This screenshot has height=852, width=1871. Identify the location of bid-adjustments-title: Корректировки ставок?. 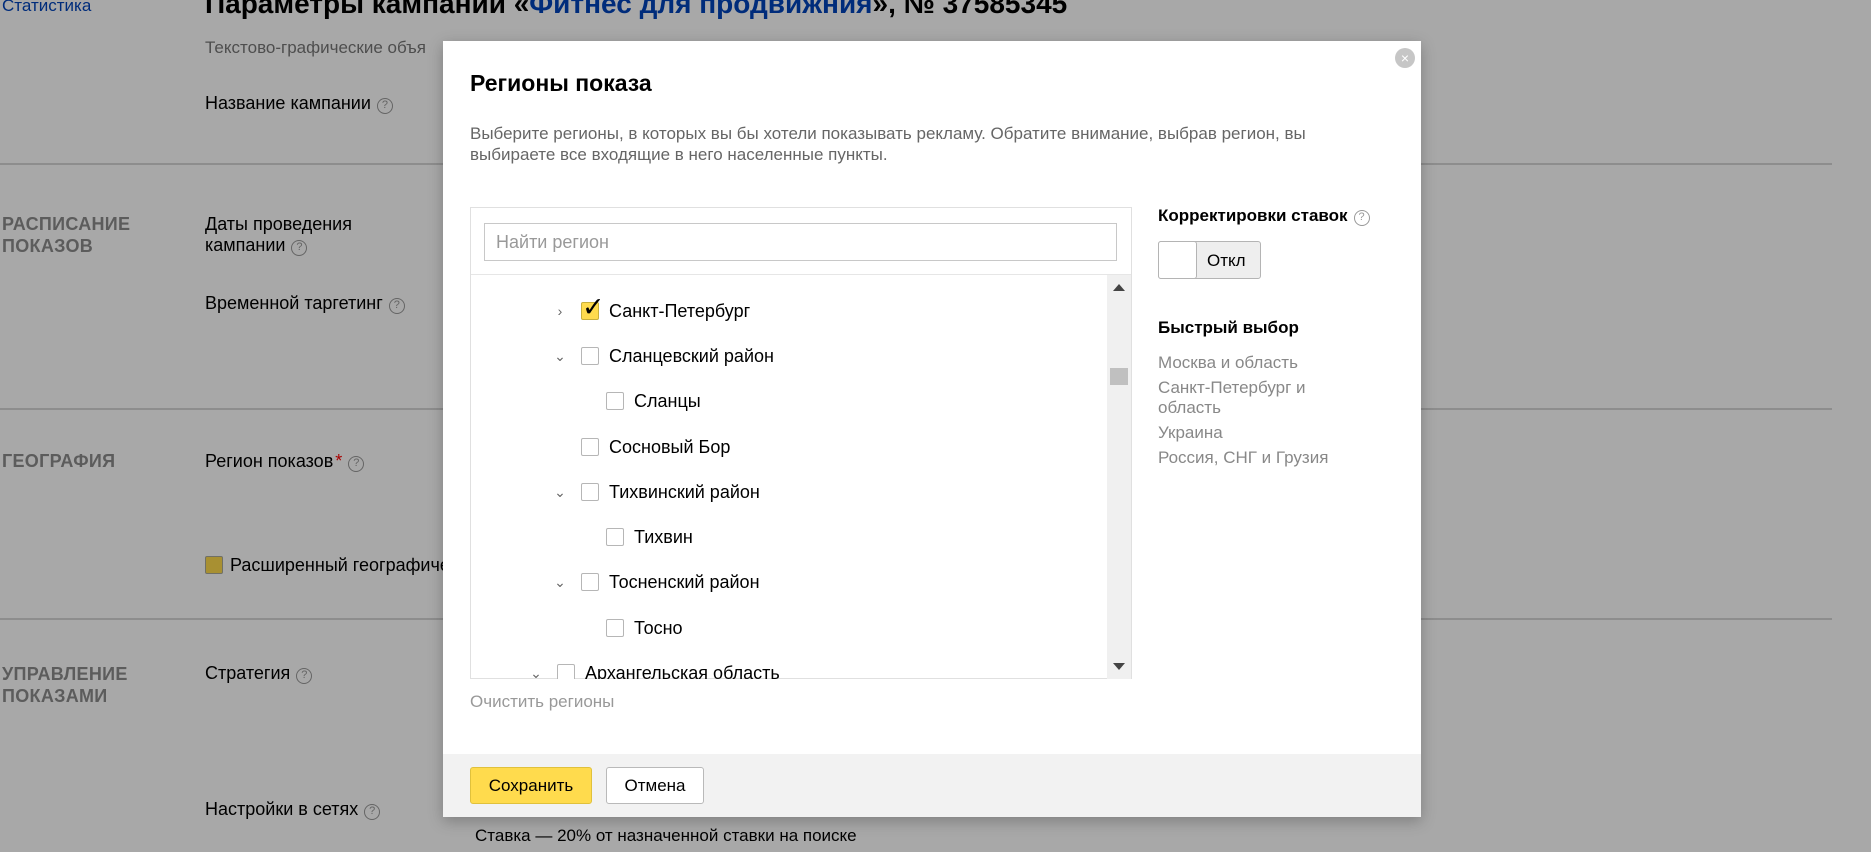
(1278, 216).